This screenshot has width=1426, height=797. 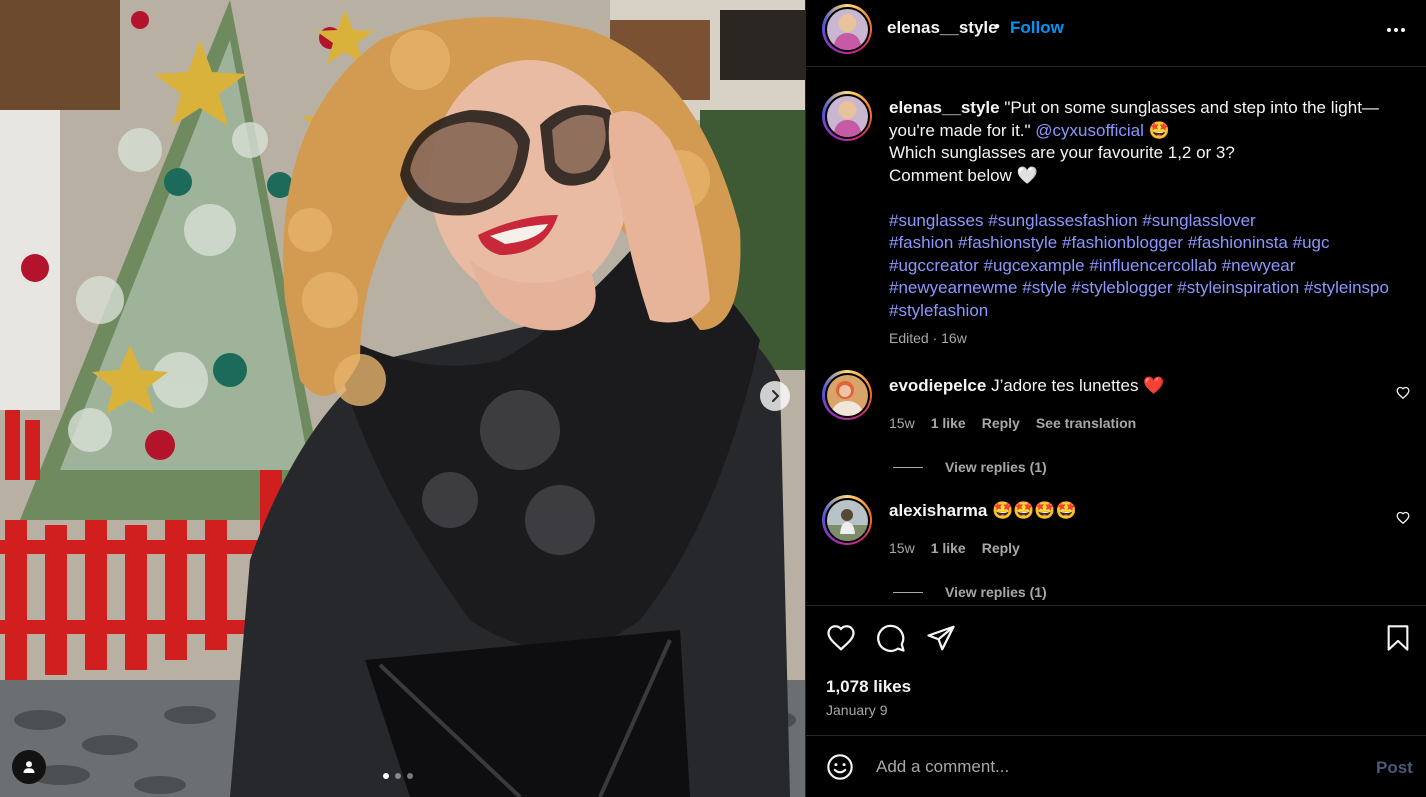 I want to click on follow-button: Follow, so click(x=1037, y=28).